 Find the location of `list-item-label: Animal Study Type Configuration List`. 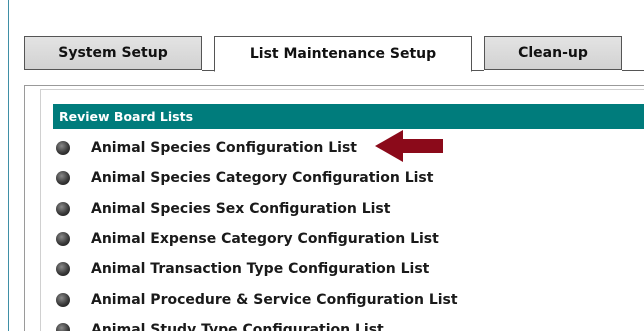

list-item-label: Animal Study Type Configuration List is located at coordinates (237, 326).